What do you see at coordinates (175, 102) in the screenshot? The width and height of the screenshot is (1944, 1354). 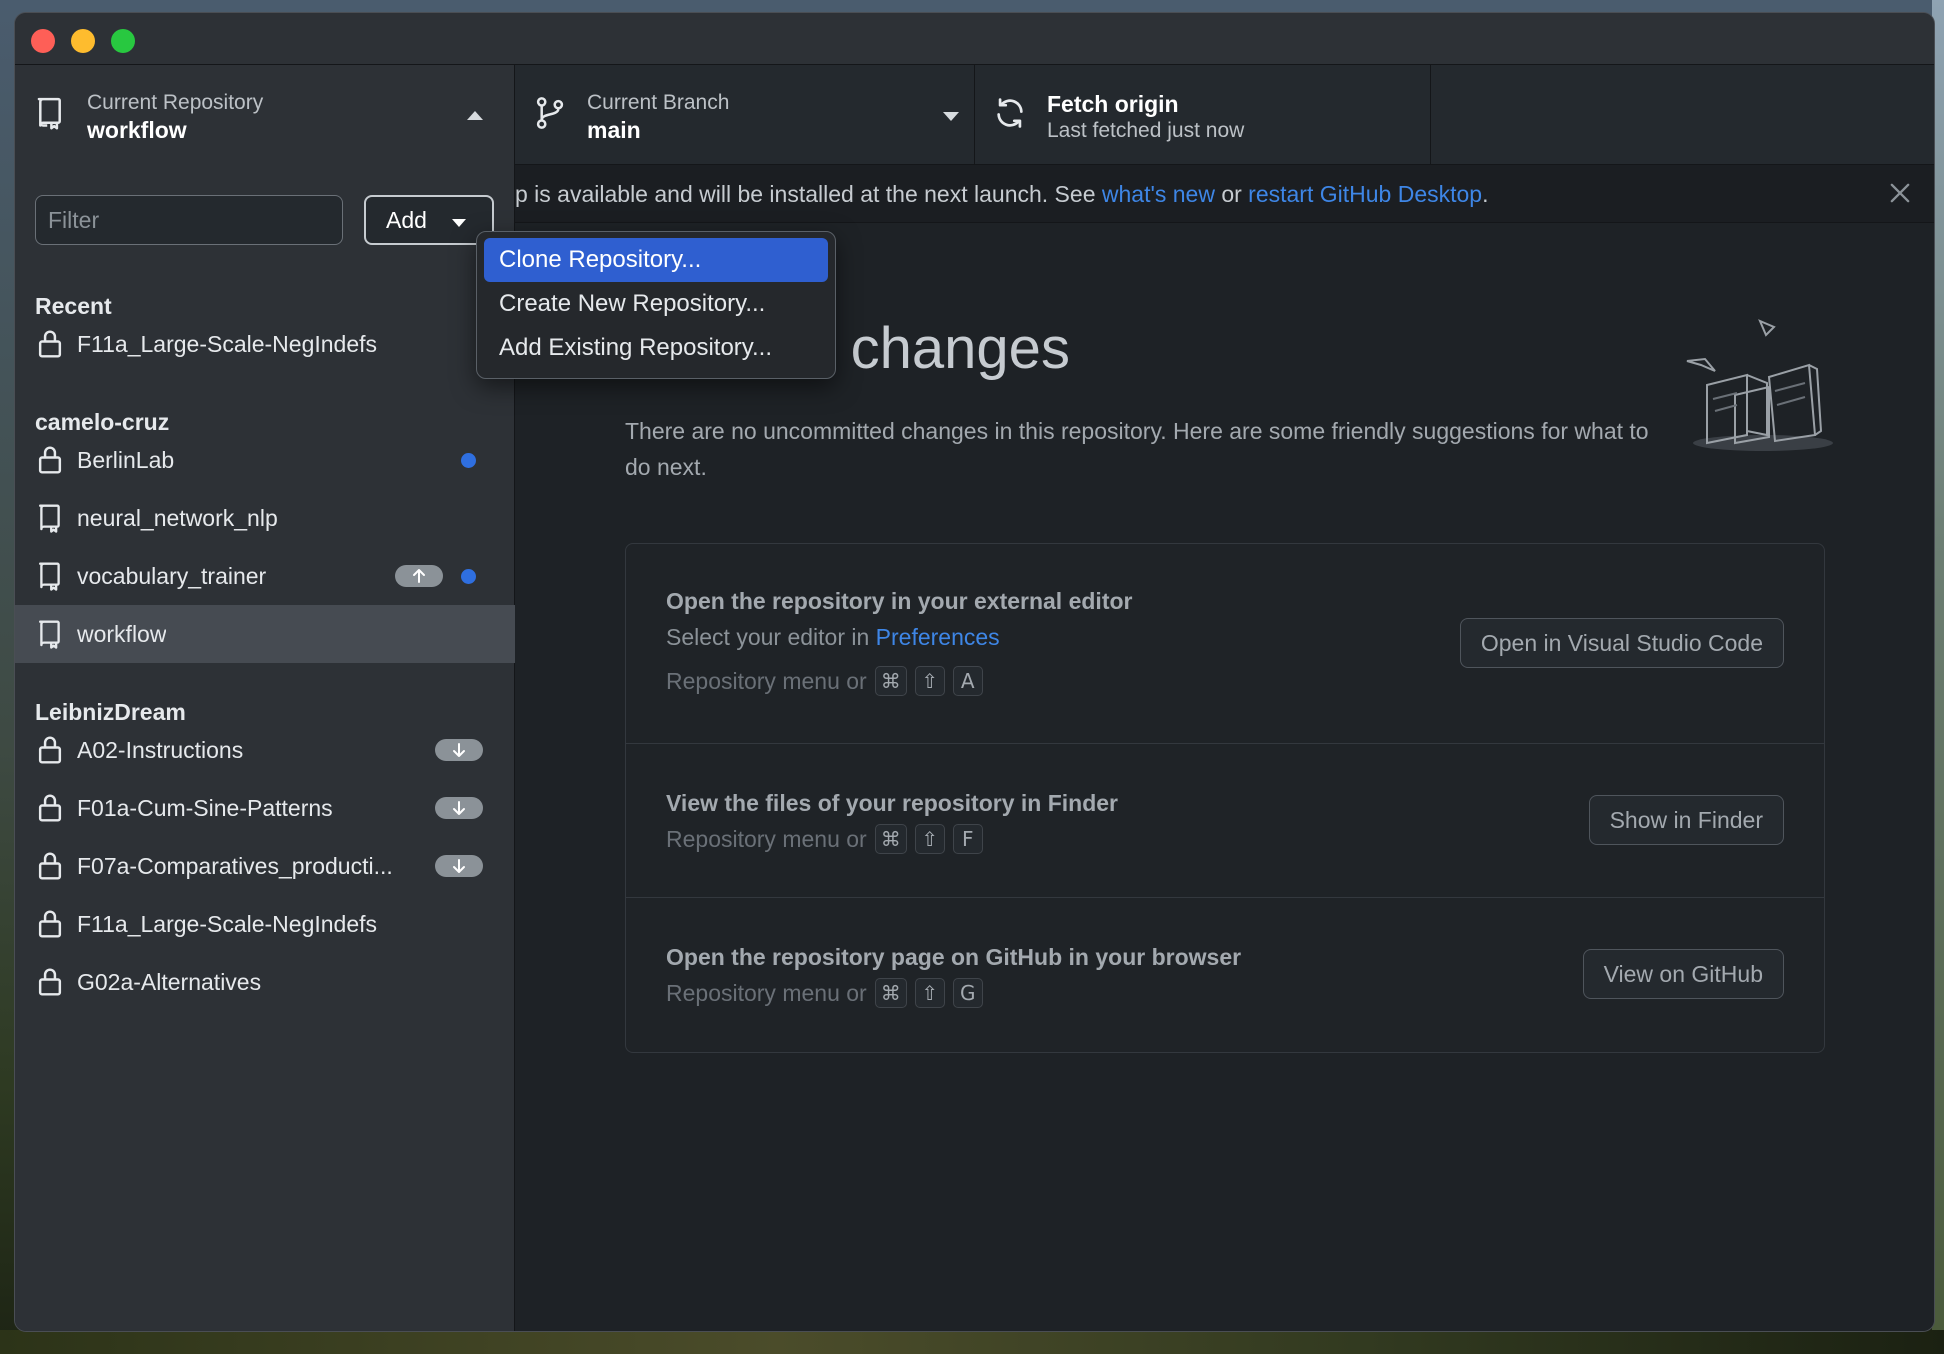 I see `current-repository-label: Current Repository` at bounding box center [175, 102].